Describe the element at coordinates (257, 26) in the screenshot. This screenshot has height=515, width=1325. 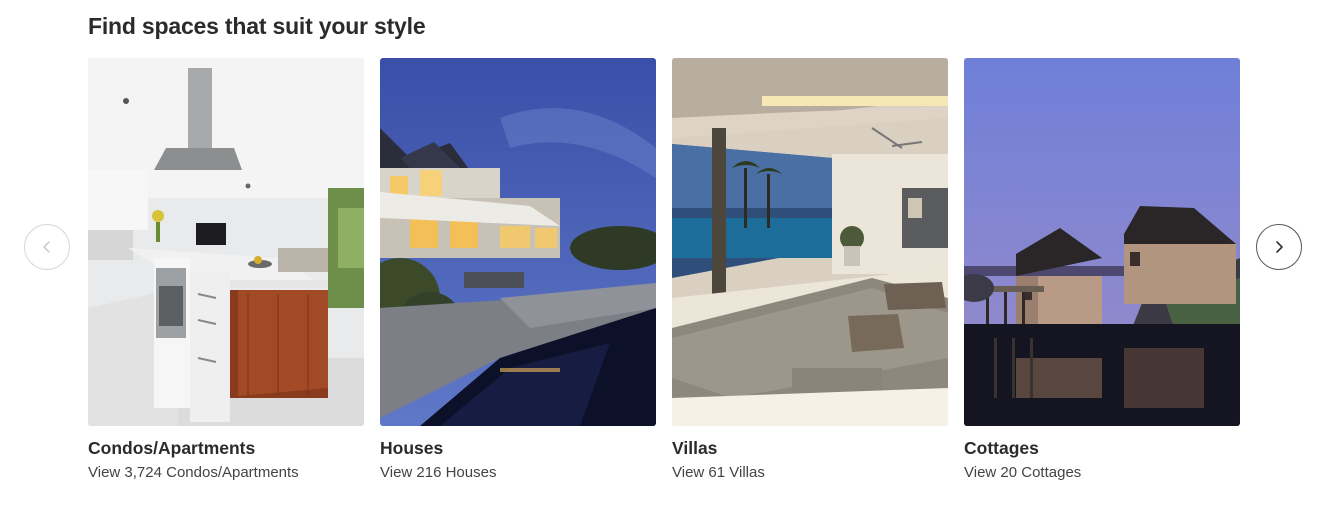
I see `section-title: Find spaces that suit your style` at that location.